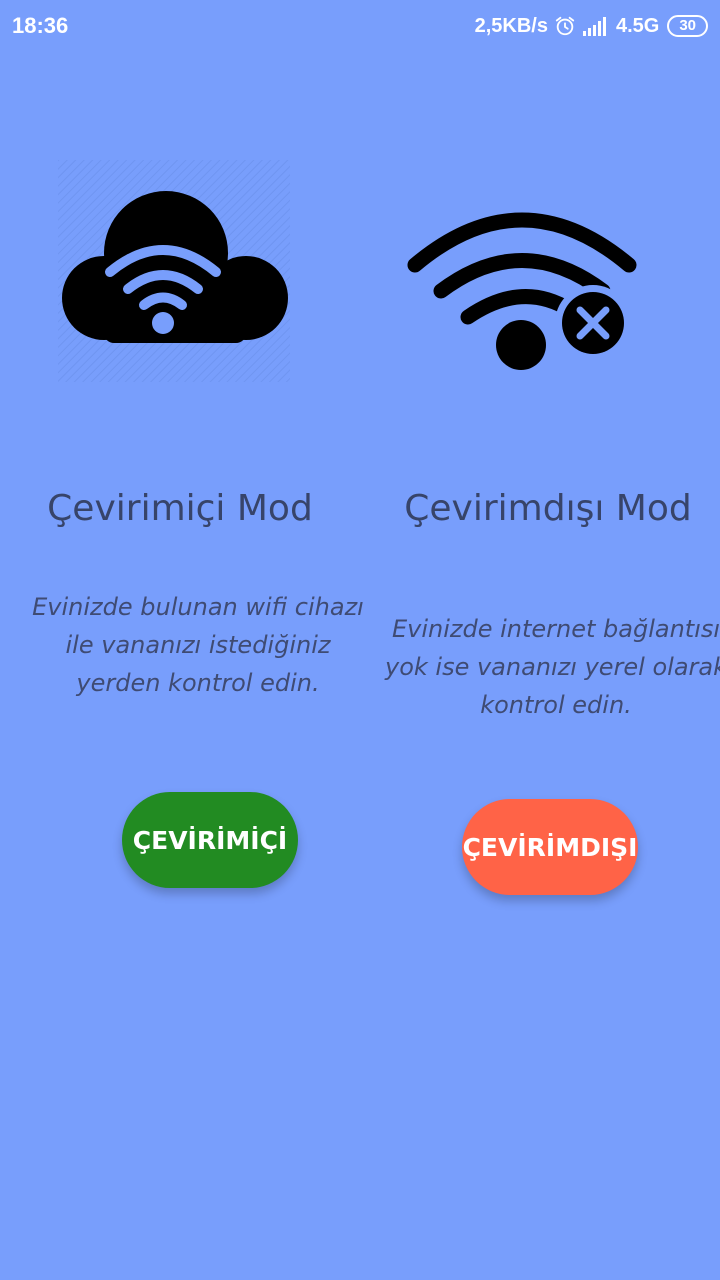 Image resolution: width=720 pixels, height=1280 pixels. What do you see at coordinates (210, 840) in the screenshot?
I see `online-mode-button: ÇEVİRİMİÇİ` at bounding box center [210, 840].